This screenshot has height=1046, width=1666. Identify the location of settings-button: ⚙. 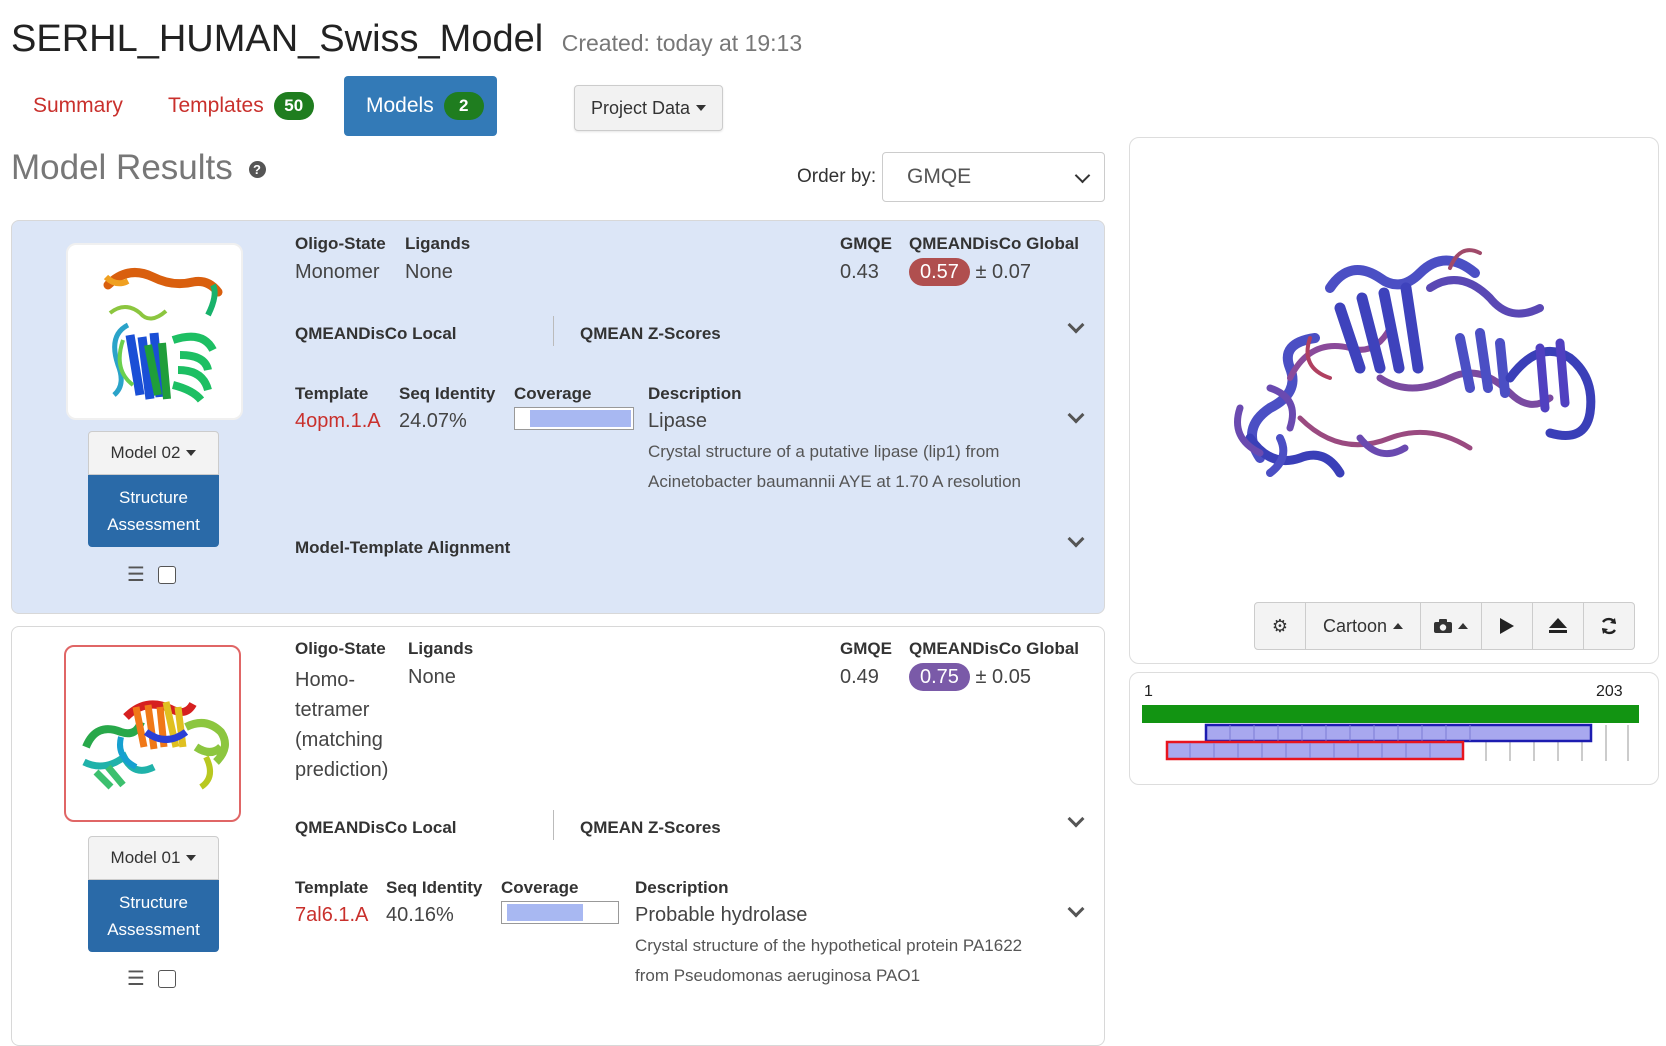
(1280, 626).